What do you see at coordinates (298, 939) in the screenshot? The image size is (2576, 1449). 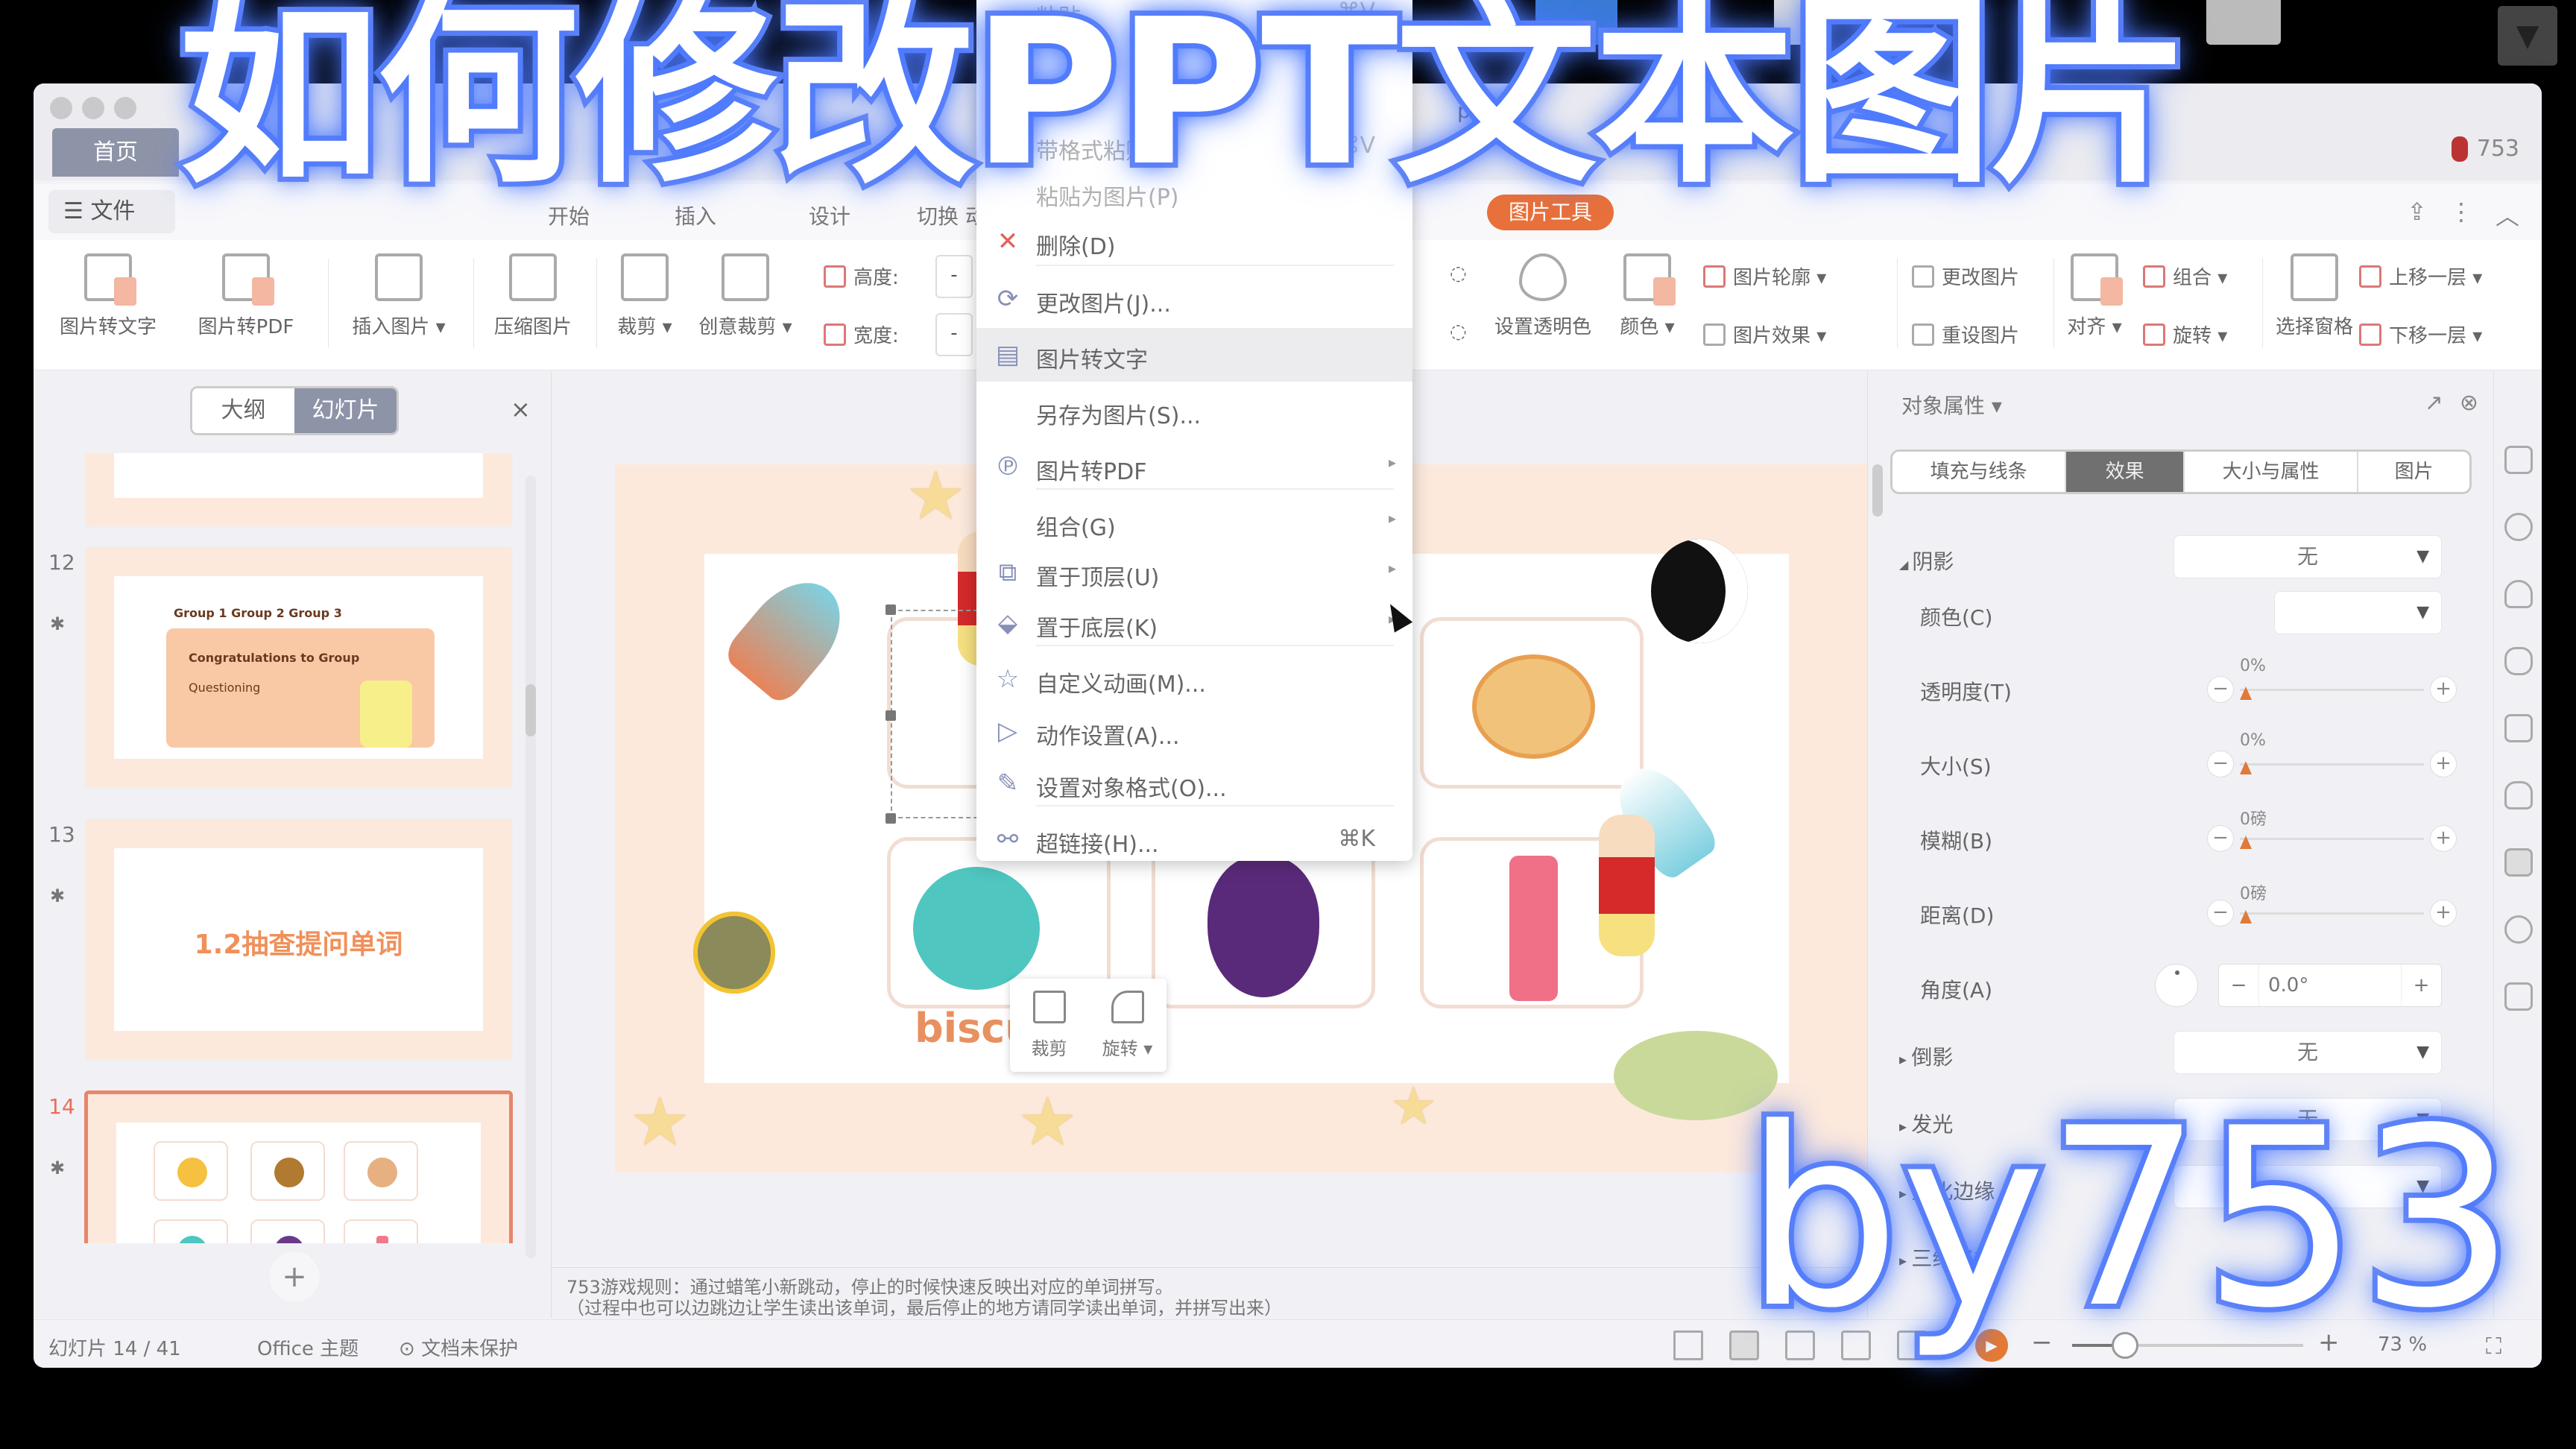 I see `slide-thumbnail: 1.2抽查提问单词` at bounding box center [298, 939].